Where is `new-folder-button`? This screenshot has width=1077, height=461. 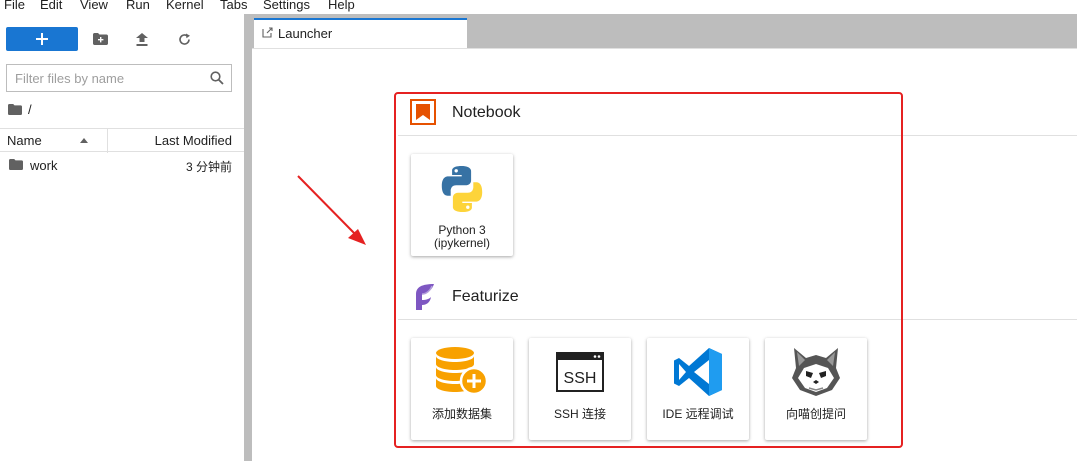 new-folder-button is located at coordinates (100, 39).